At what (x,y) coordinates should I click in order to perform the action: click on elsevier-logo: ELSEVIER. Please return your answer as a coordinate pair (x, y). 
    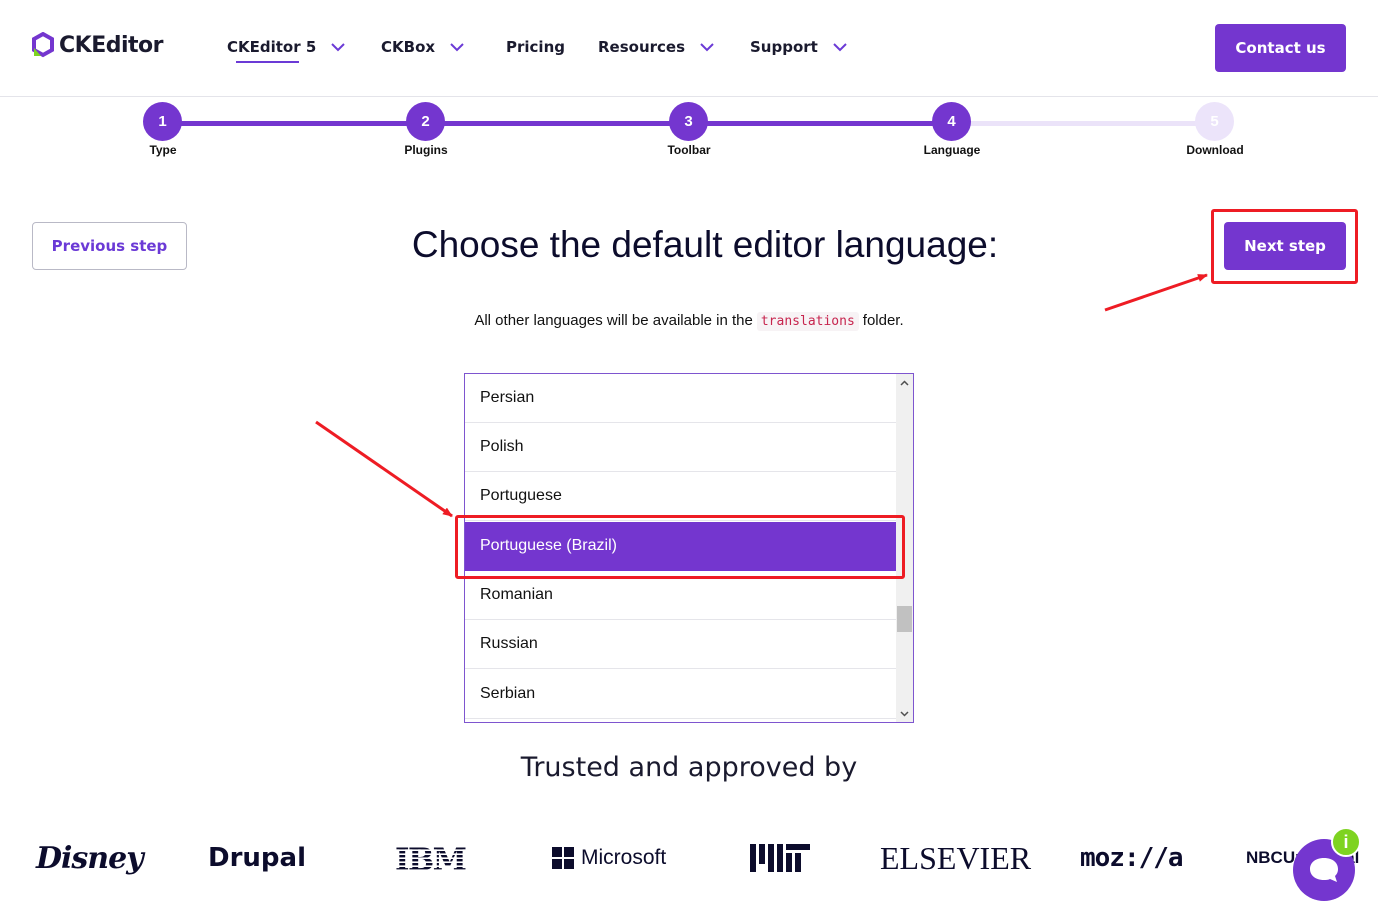
    Looking at the image, I should click on (956, 857).